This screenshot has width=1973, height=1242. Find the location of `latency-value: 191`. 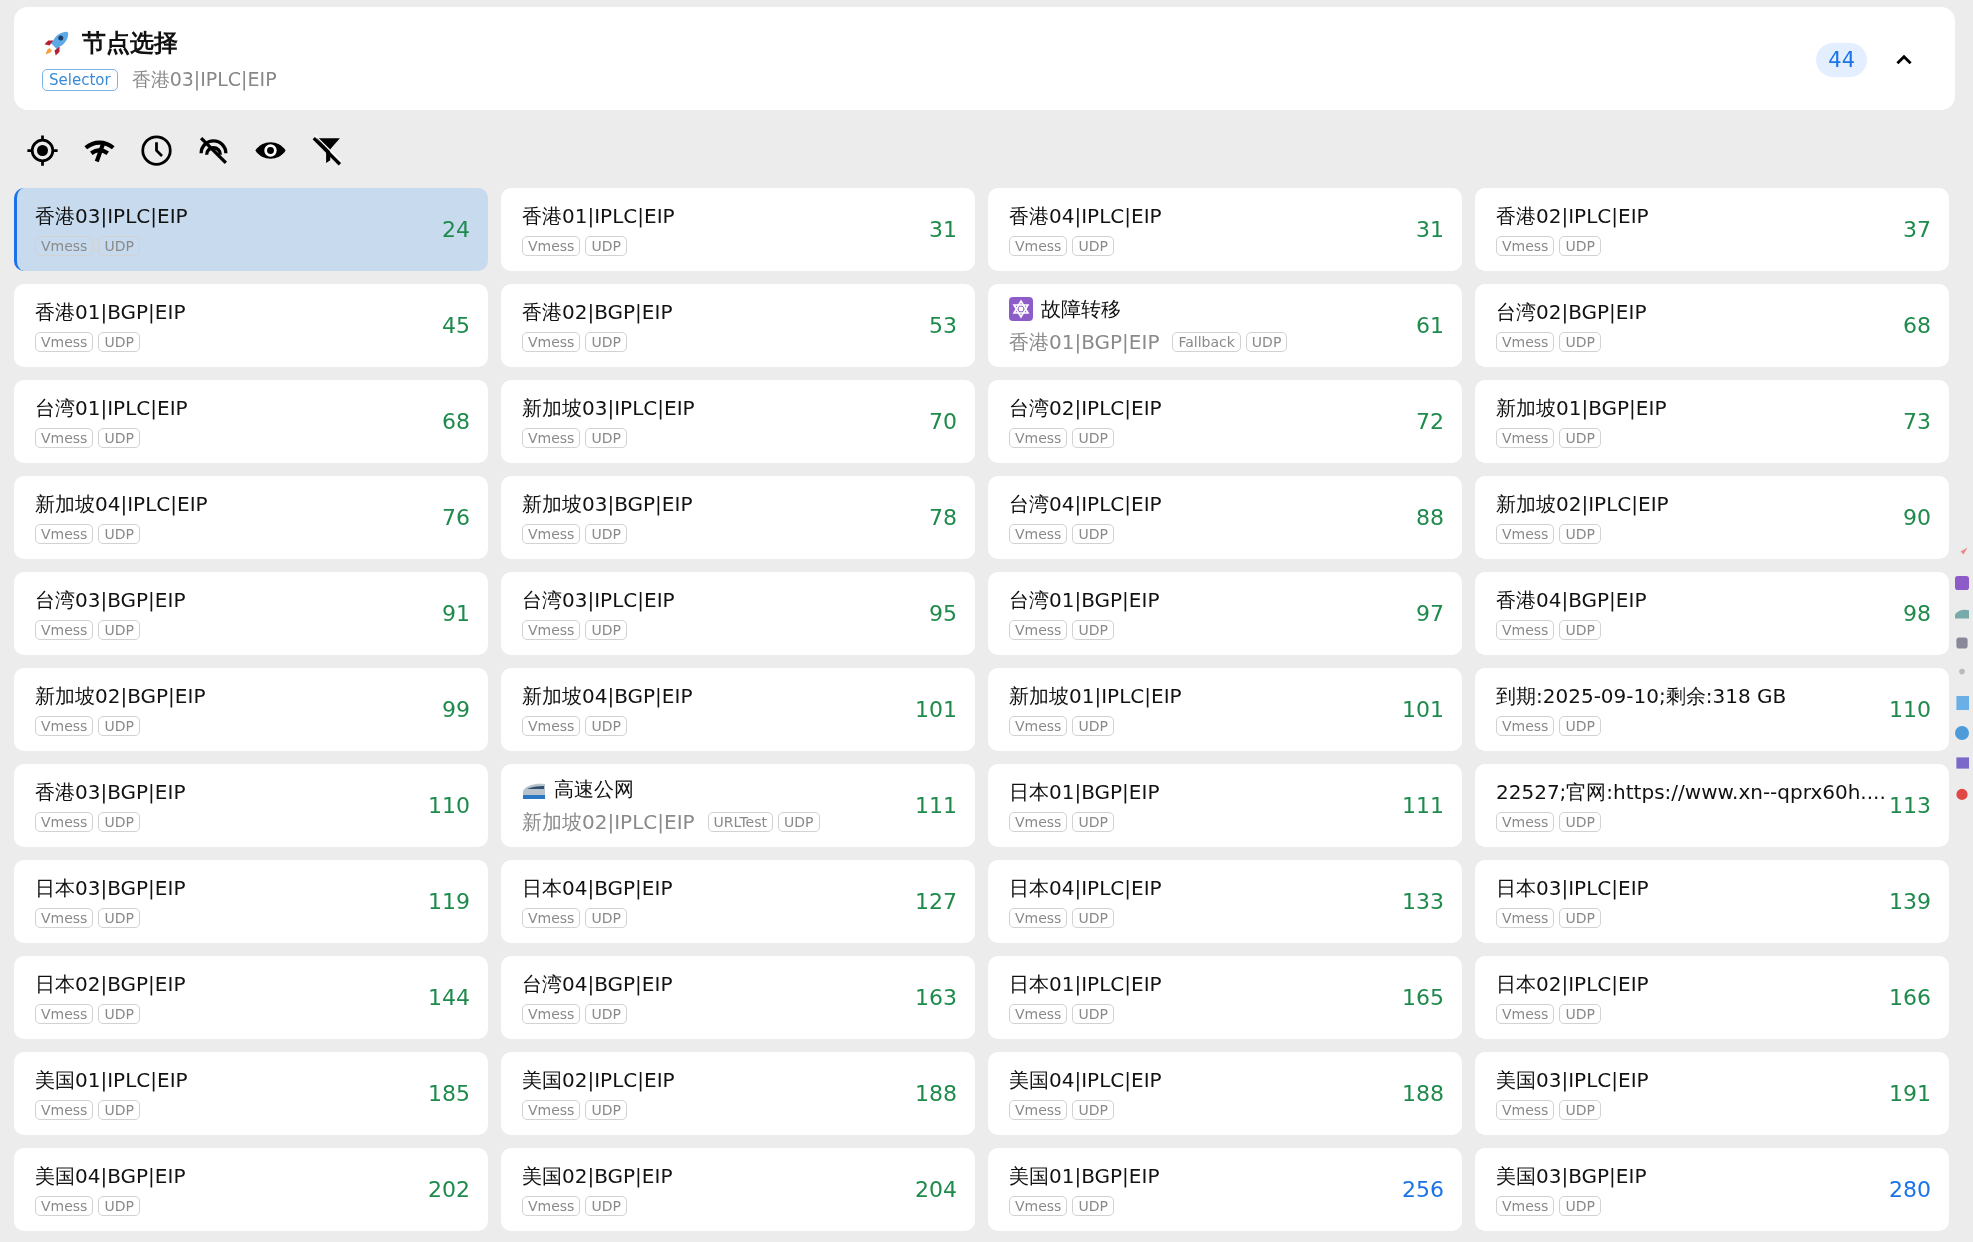

latency-value: 191 is located at coordinates (1910, 1093).